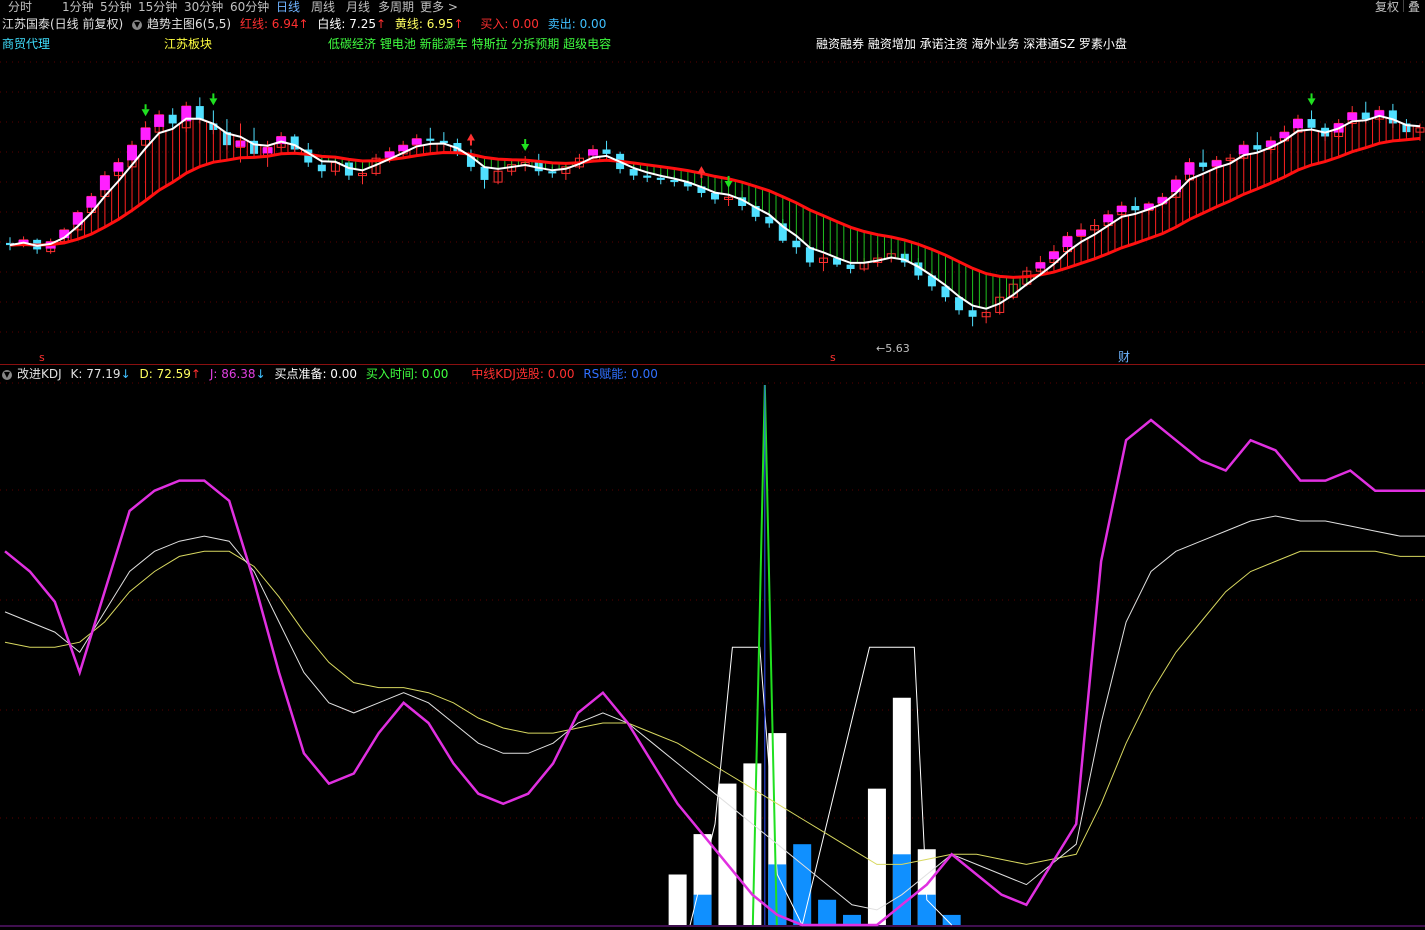 Image resolution: width=1425 pixels, height=930 pixels. What do you see at coordinates (893, 348) in the screenshot?
I see `low-price-label: ←5.63` at bounding box center [893, 348].